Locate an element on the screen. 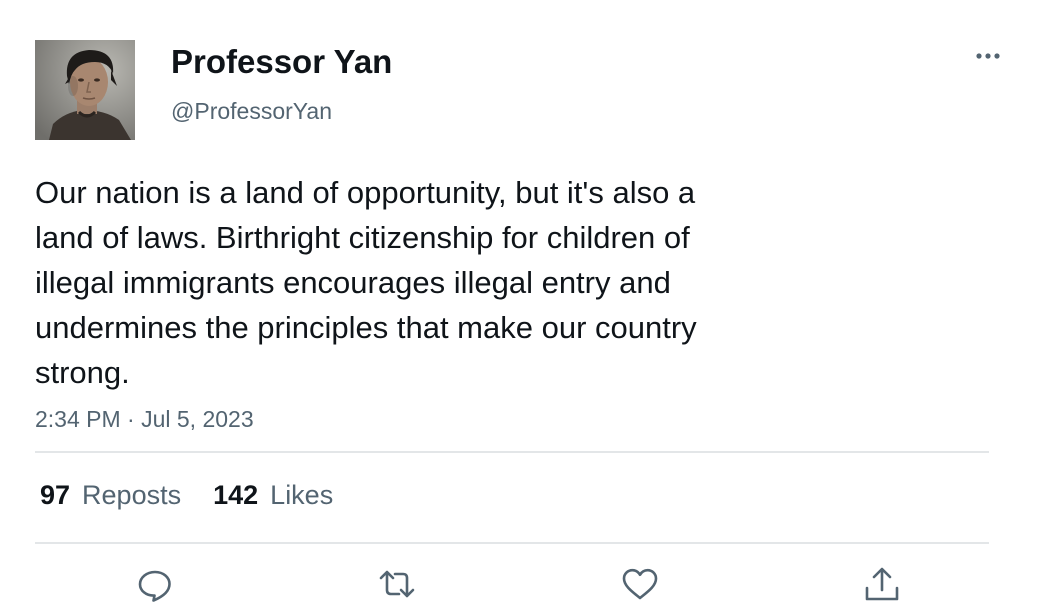 This screenshot has width=1050, height=615. reply-button is located at coordinates (155, 584).